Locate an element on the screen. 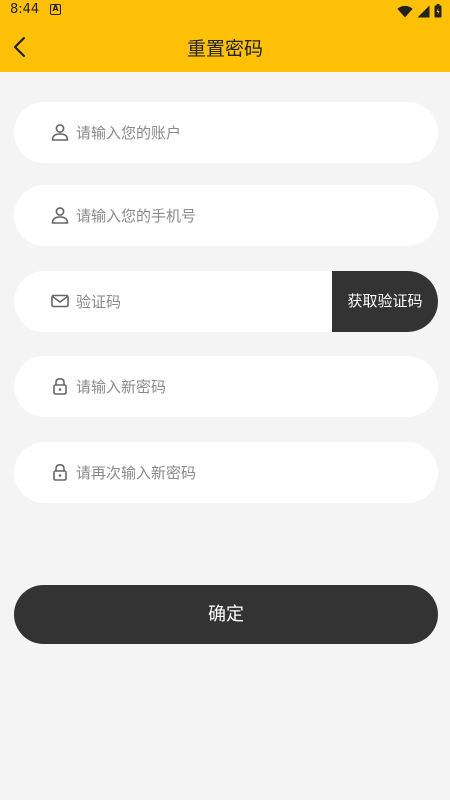 The width and height of the screenshot is (450, 800). confirm-password-field is located at coordinates (226, 472).